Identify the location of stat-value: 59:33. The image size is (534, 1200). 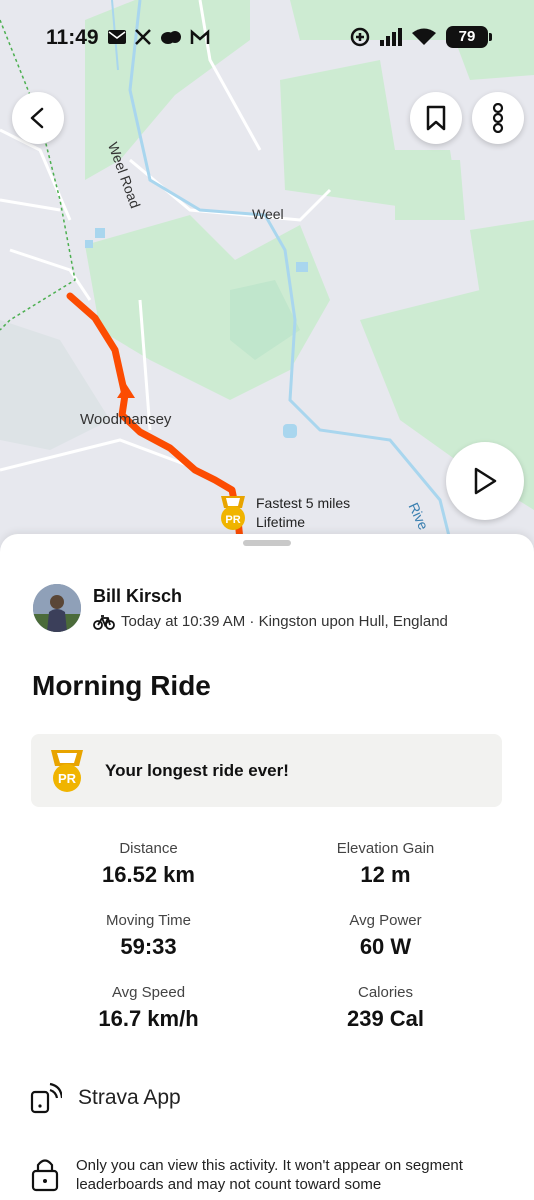
(148, 946).